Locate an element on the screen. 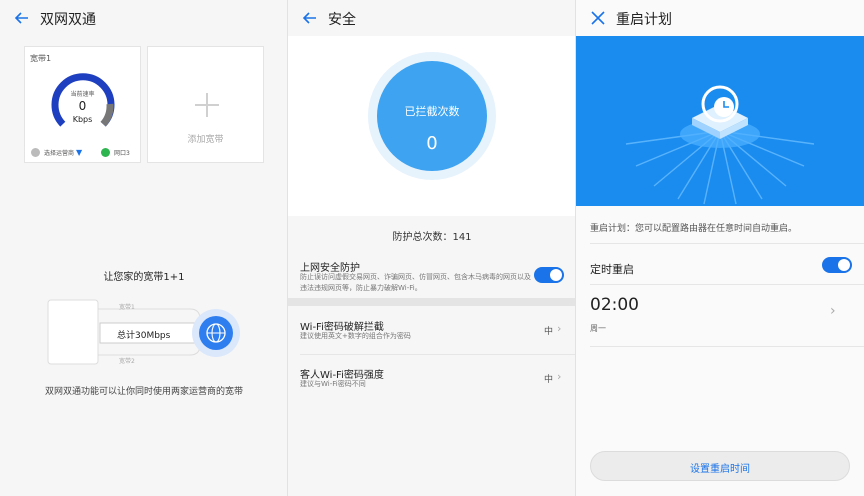 This screenshot has width=864, height=496. line1-label: 宽带1 is located at coordinates (127, 307).